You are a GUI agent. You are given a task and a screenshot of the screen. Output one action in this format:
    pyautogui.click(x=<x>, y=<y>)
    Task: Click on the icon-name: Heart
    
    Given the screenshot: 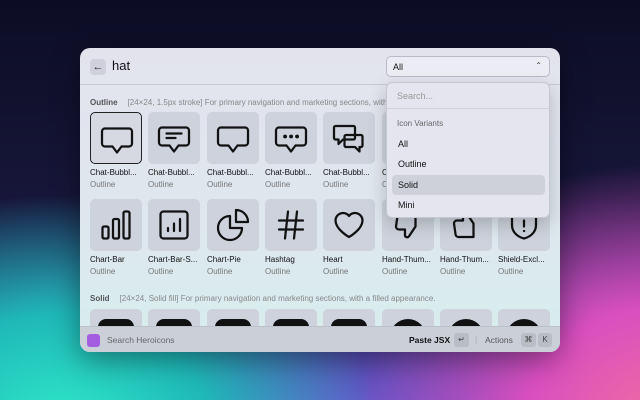 What is the action you would take?
    pyautogui.click(x=333, y=259)
    